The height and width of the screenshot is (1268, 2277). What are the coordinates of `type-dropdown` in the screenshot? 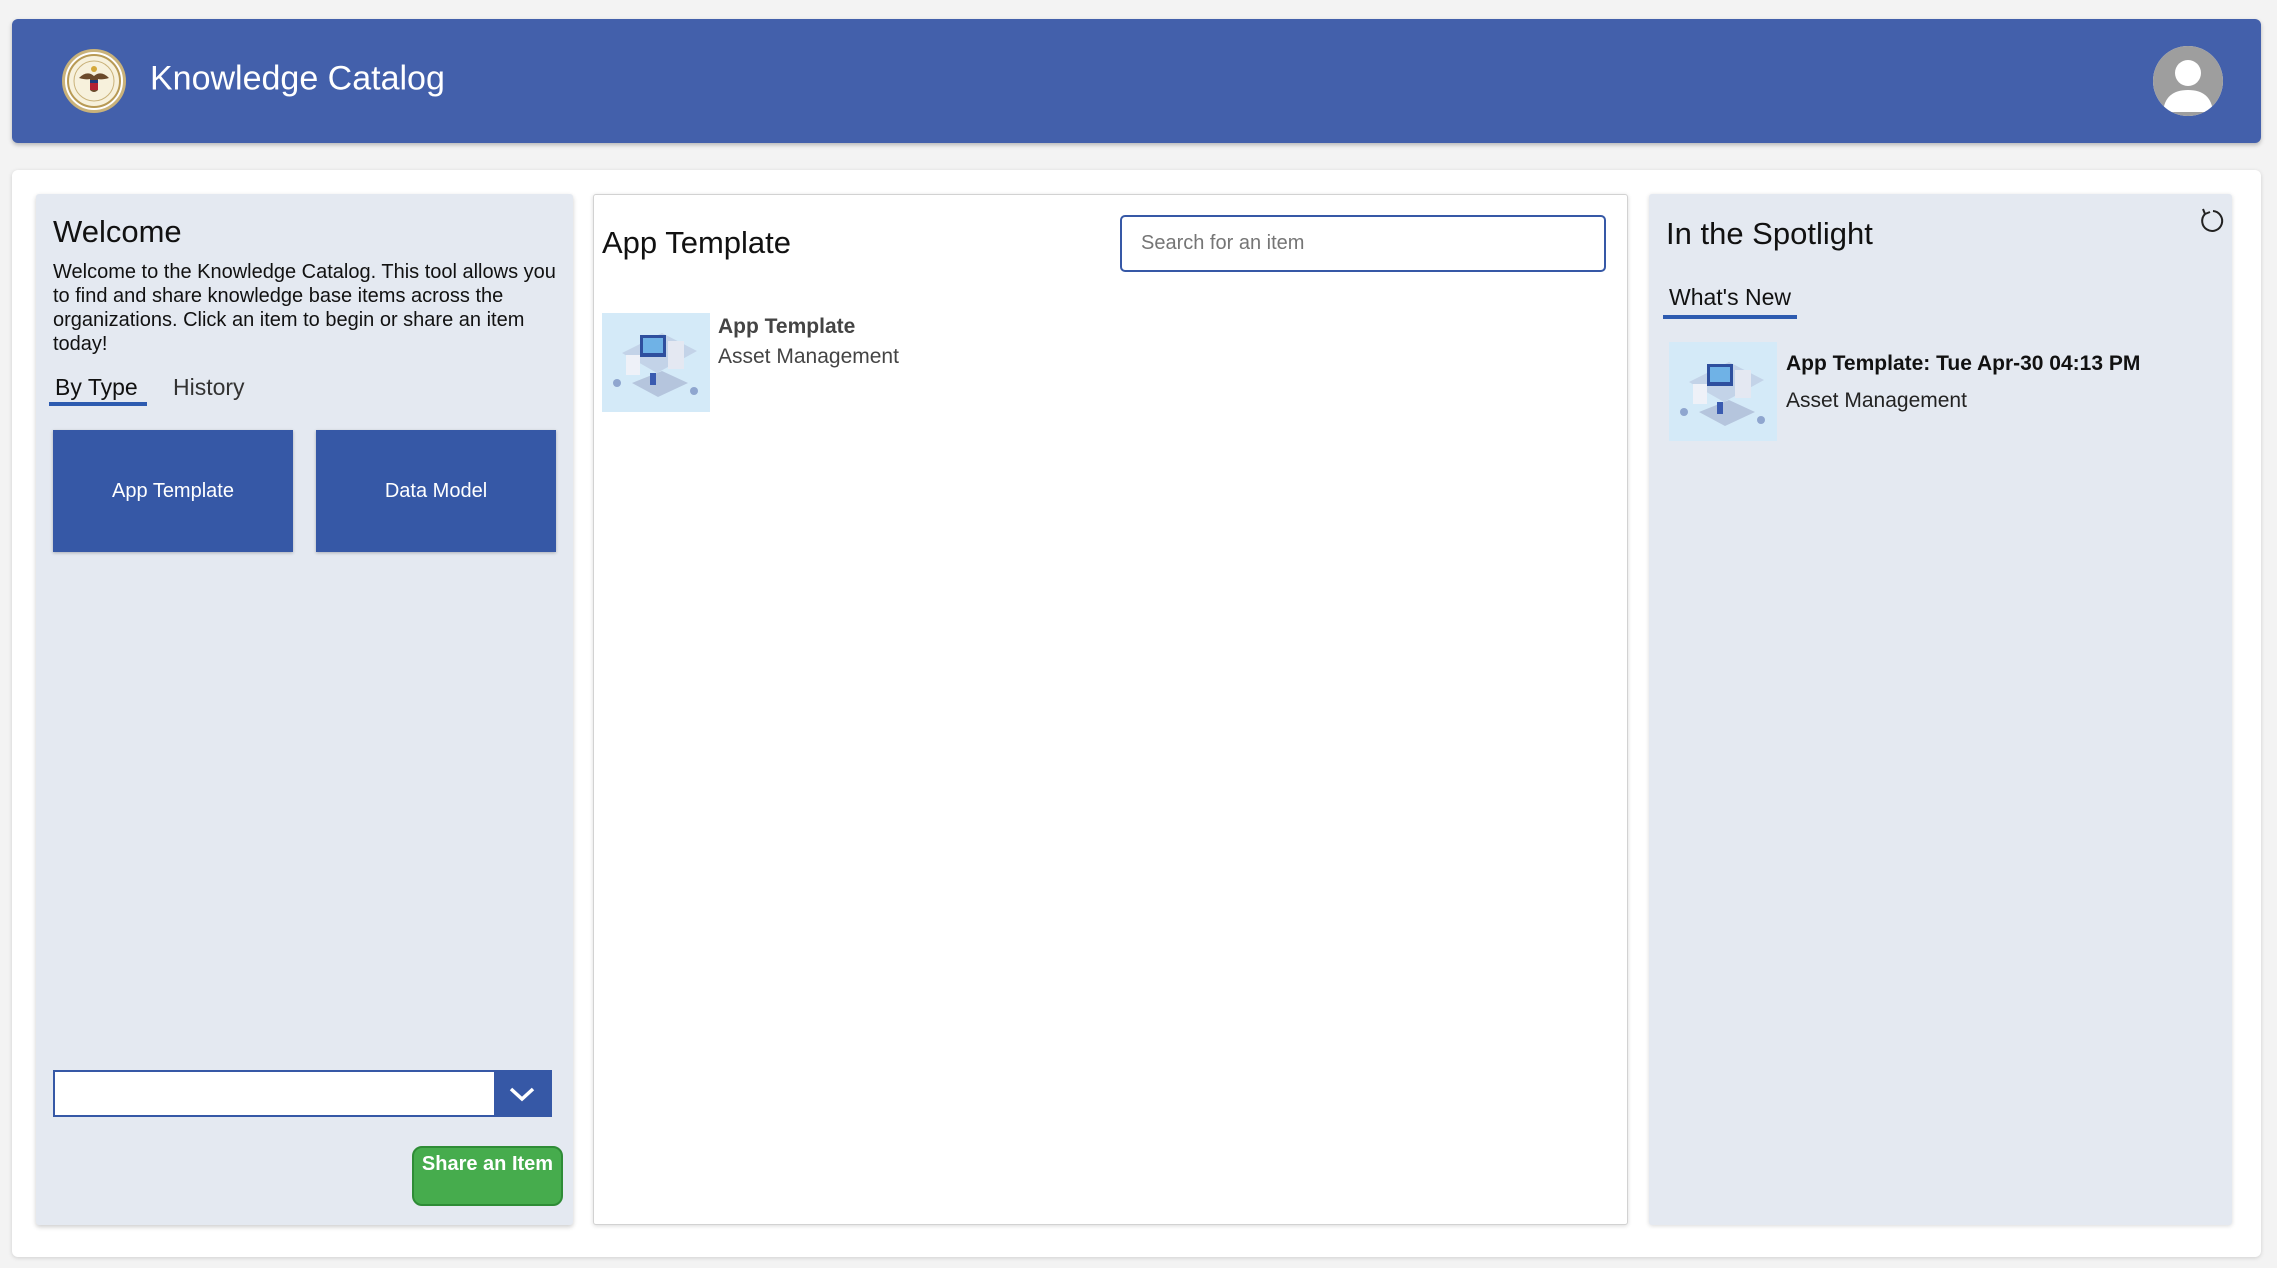 It's located at (302, 1093).